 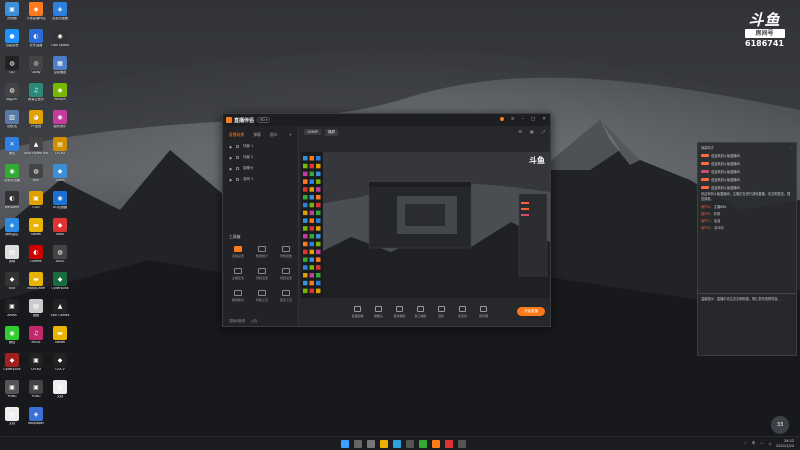 What do you see at coordinates (358, 444) in the screenshot?
I see `search-icon` at bounding box center [358, 444].